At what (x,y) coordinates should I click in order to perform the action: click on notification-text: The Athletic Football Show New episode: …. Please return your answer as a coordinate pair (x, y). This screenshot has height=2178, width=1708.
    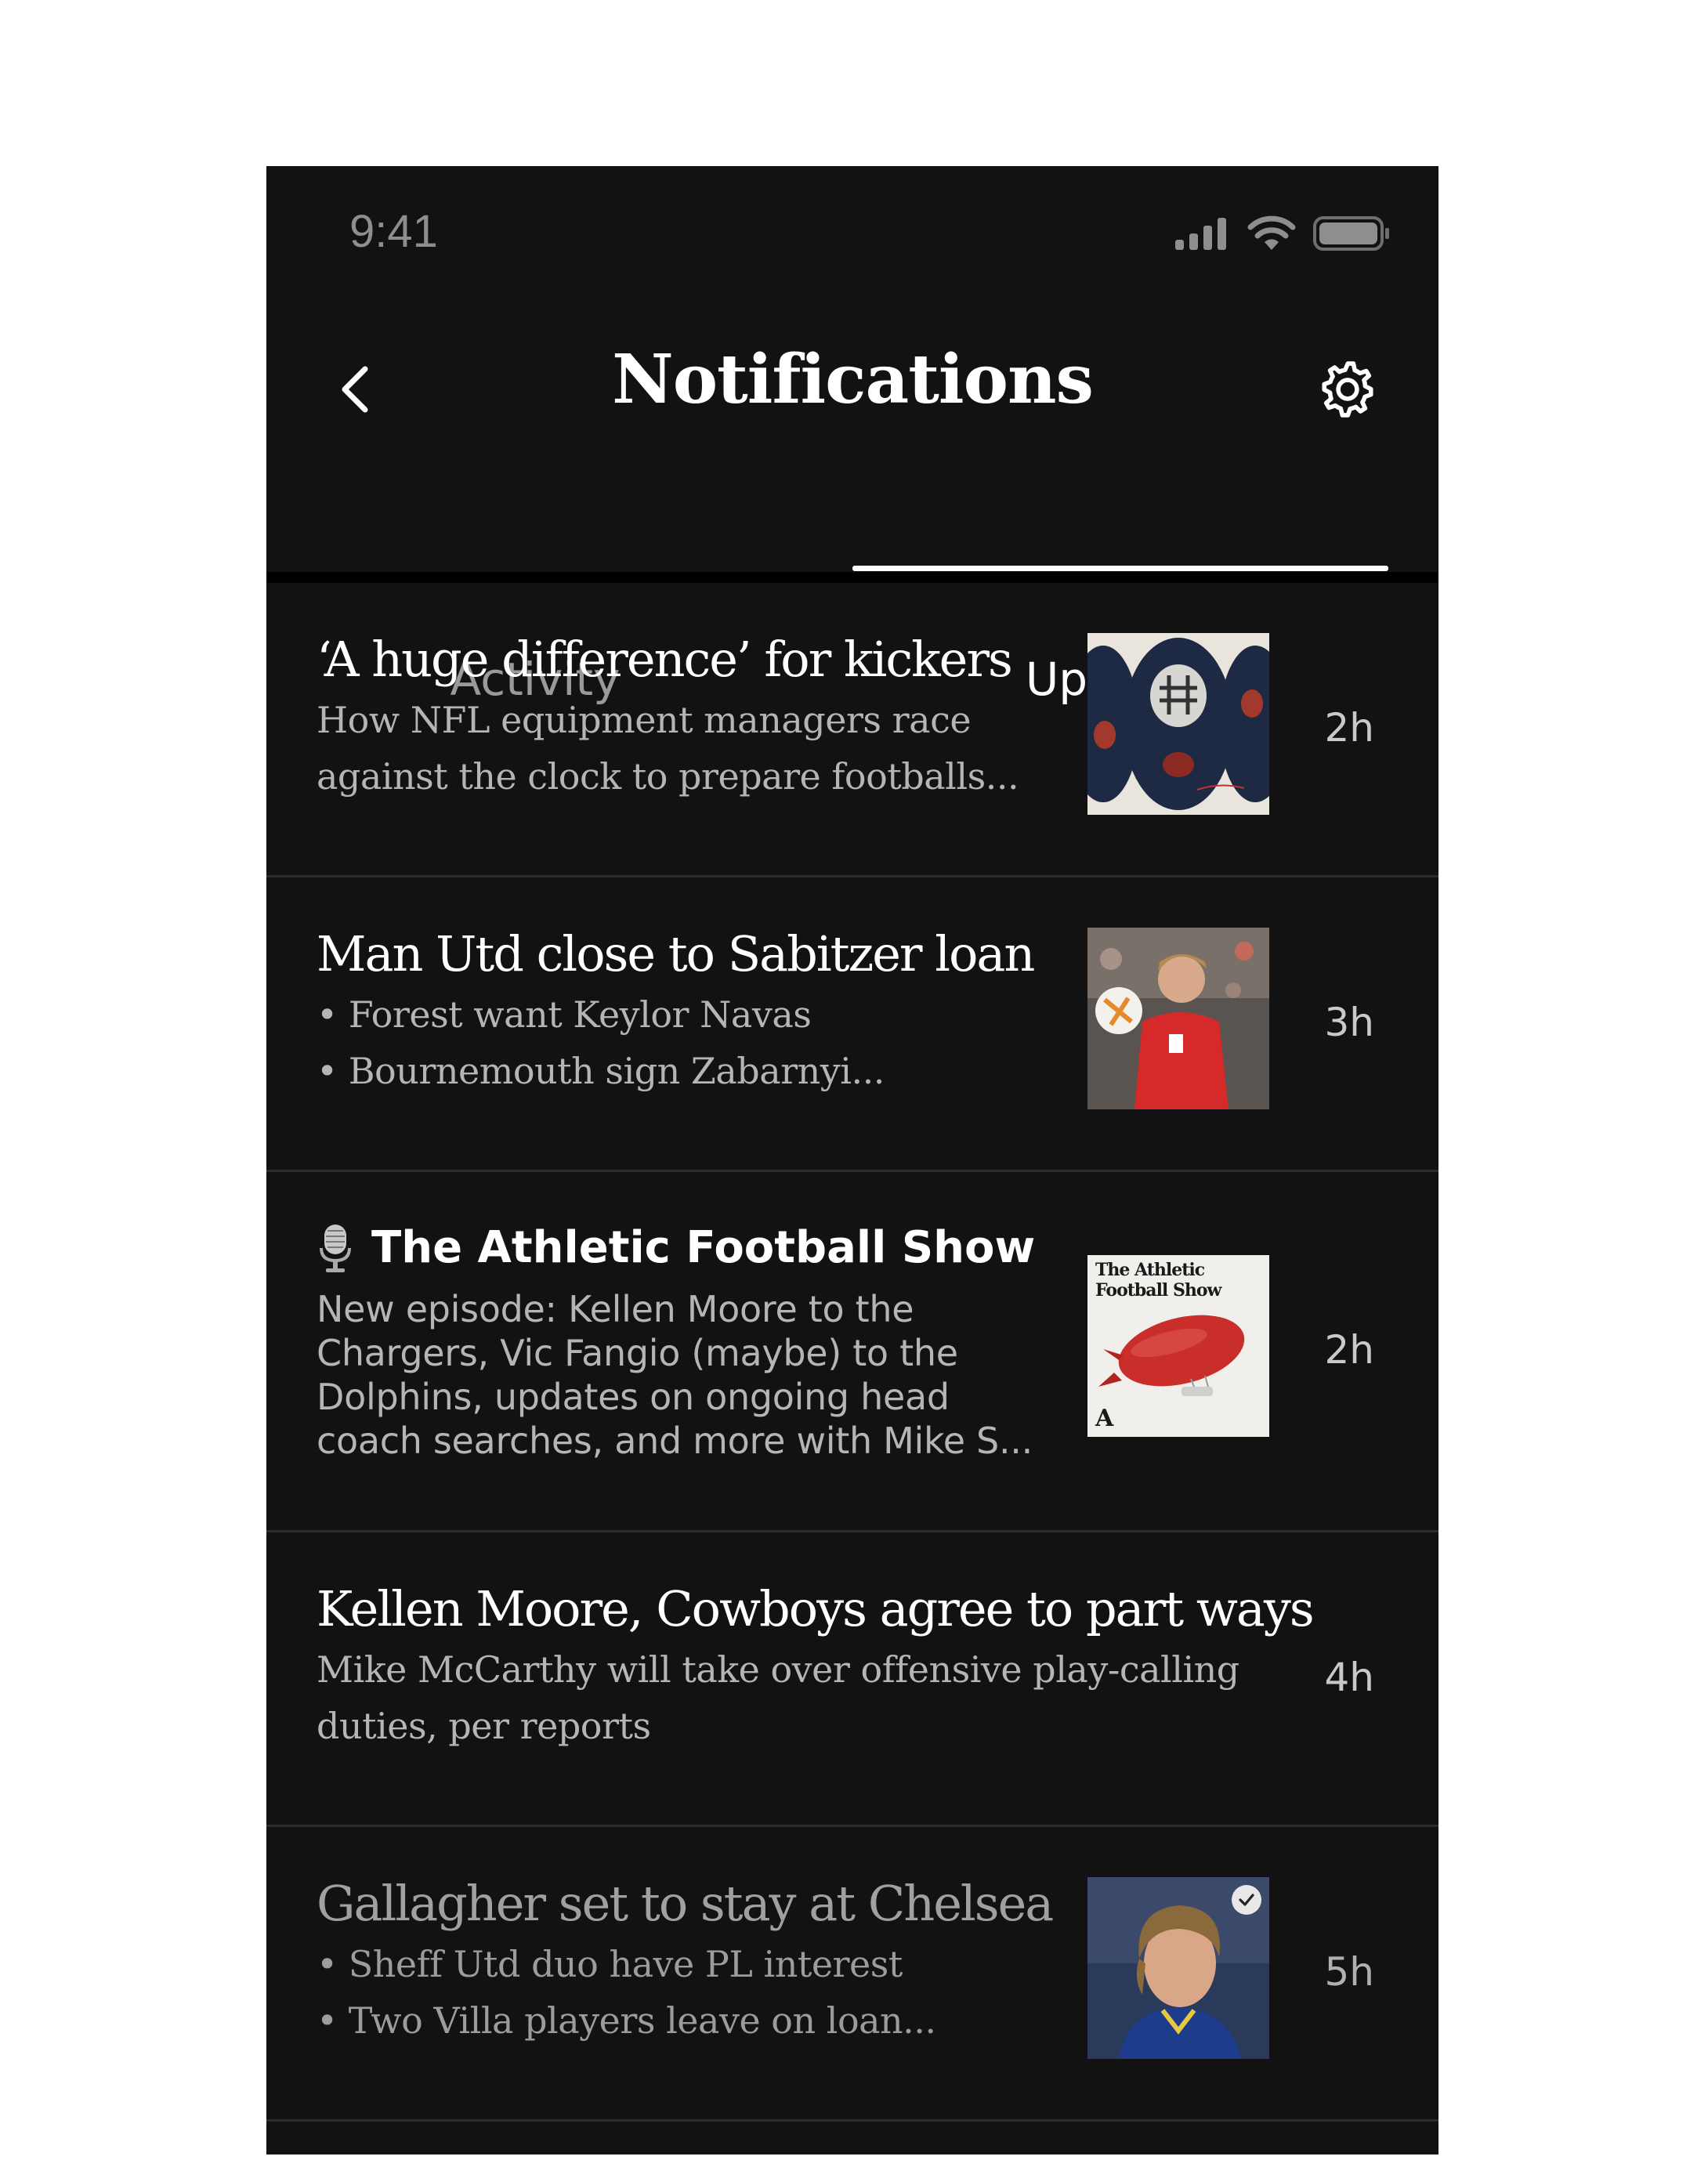
    Looking at the image, I should click on (676, 1342).